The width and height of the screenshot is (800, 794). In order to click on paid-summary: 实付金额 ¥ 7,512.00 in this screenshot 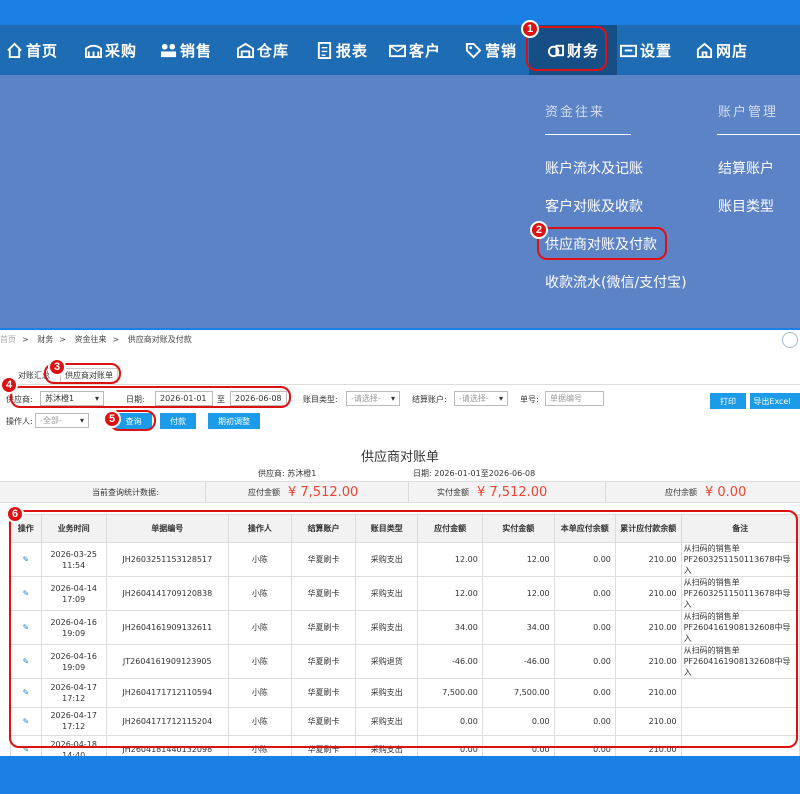, I will do `click(492, 492)`.